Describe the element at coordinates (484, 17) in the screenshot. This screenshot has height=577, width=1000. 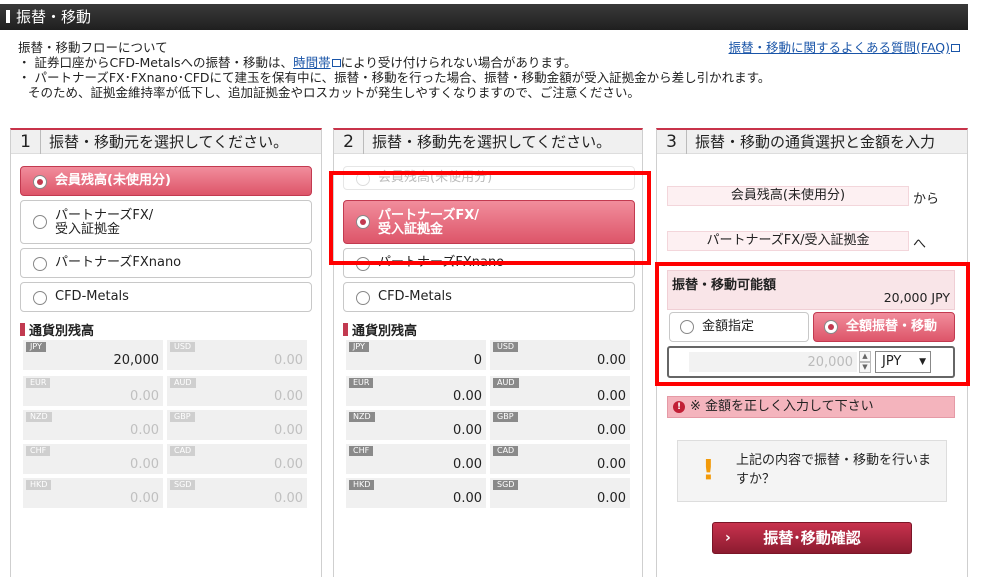
I see `page-title-bar: 振替・移動` at that location.